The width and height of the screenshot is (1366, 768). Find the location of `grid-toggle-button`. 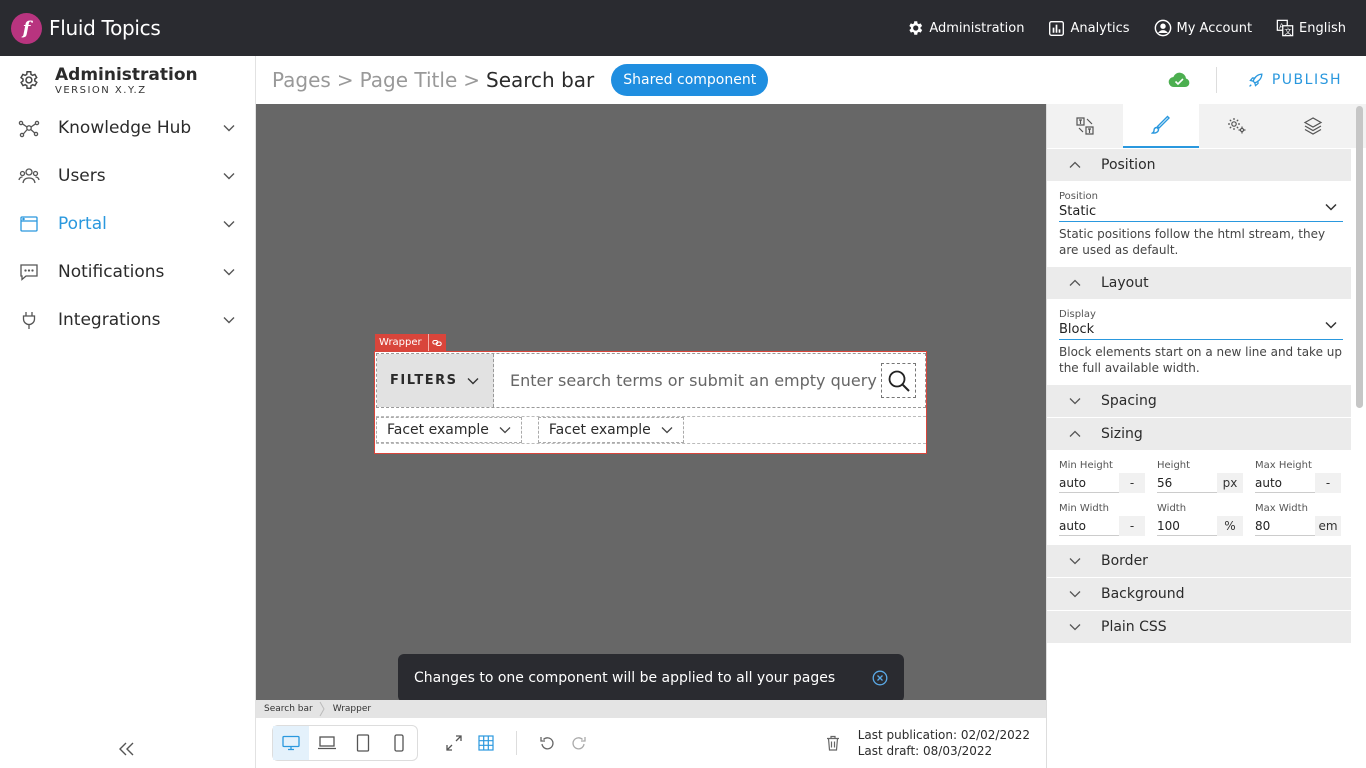

grid-toggle-button is located at coordinates (486, 743).